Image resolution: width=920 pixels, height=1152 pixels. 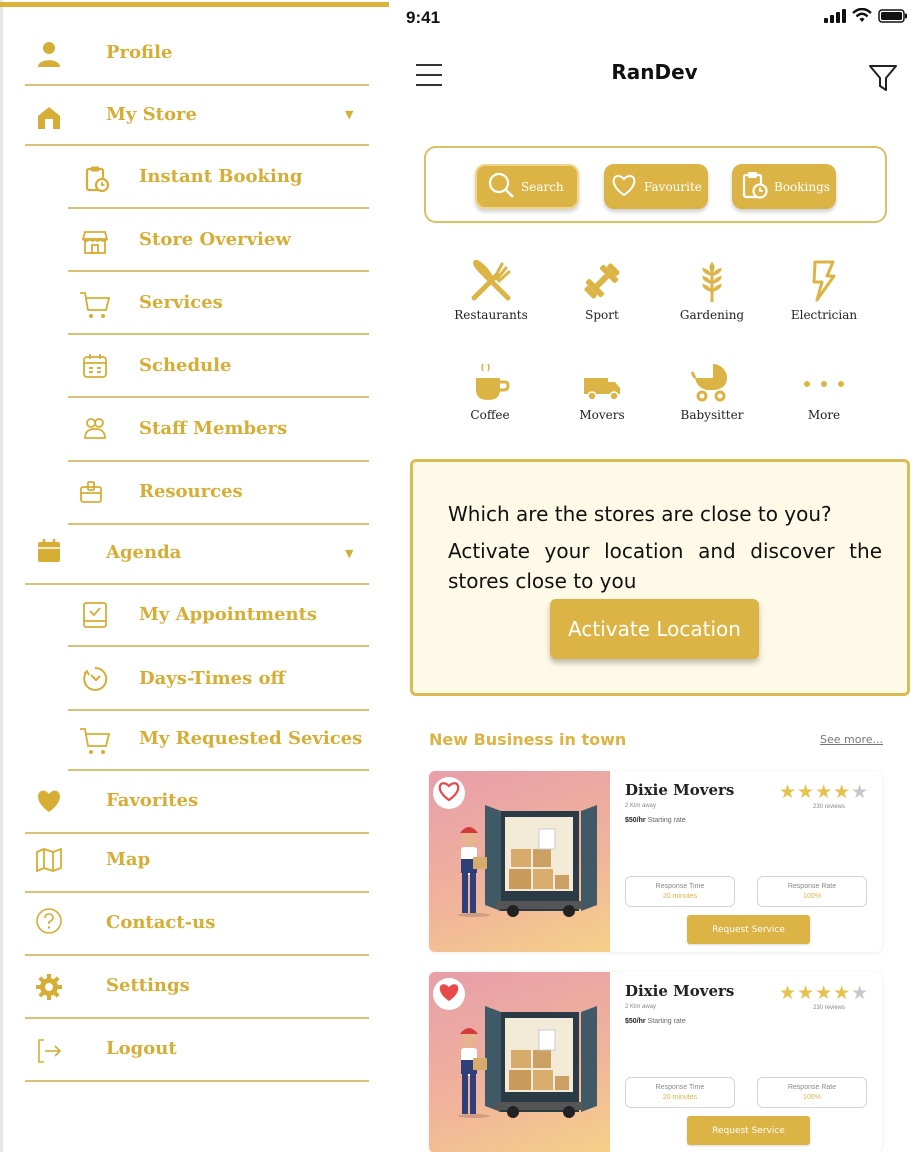 What do you see at coordinates (185, 54) in the screenshot?
I see `drawer-item-profile: Profile` at bounding box center [185, 54].